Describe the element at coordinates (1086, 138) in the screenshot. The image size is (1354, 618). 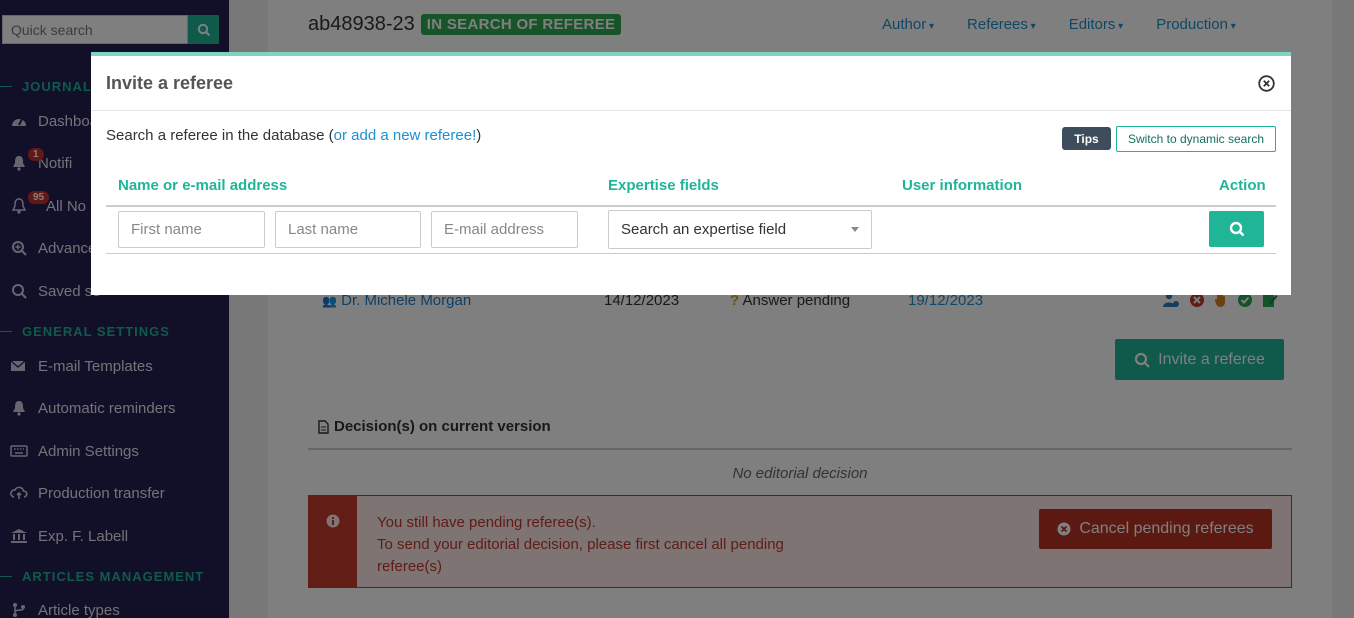
I see `tips-button: Tips` at that location.